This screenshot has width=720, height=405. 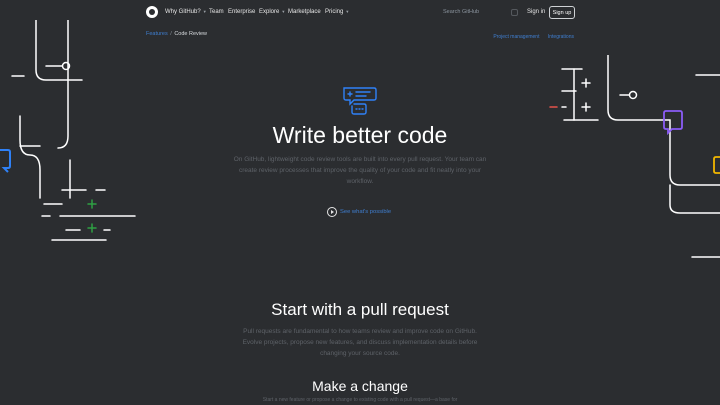 I want to click on cta-label: See what's possible, so click(x=366, y=212).